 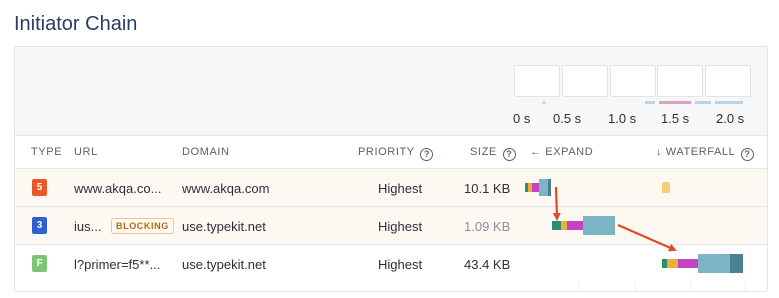 What do you see at coordinates (76, 24) in the screenshot?
I see `page-title: Initiator Chain` at bounding box center [76, 24].